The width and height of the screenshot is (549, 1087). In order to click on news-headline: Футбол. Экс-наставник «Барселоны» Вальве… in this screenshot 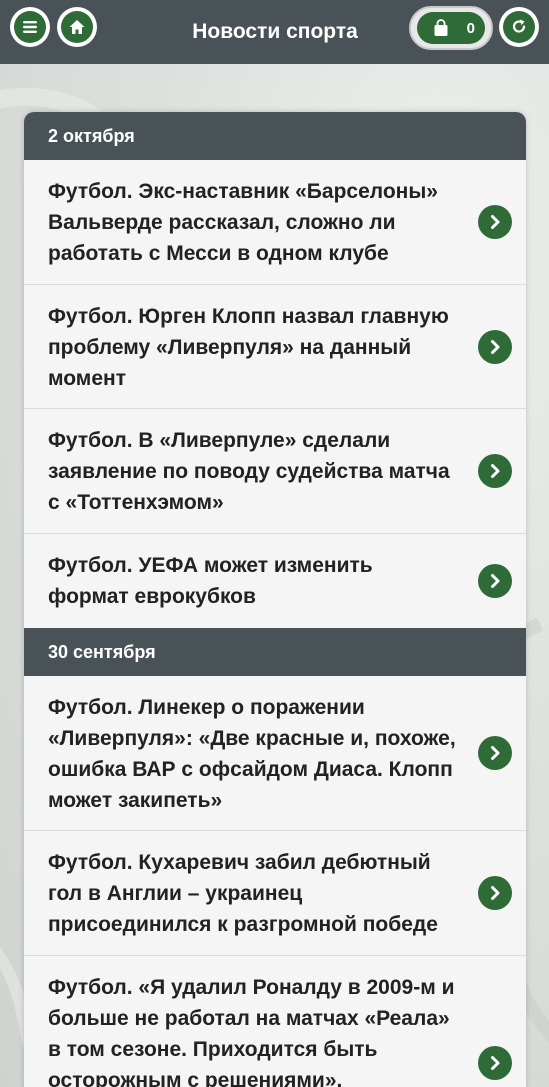, I will do `click(243, 222)`.